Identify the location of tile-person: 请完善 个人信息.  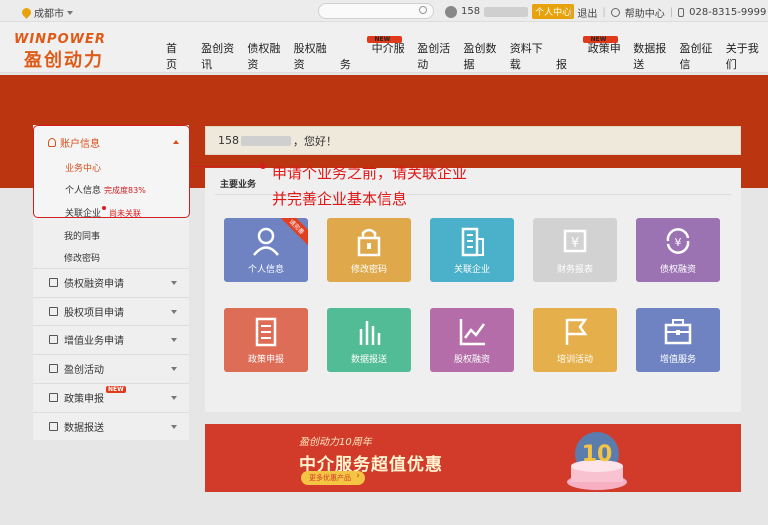
(266, 250).